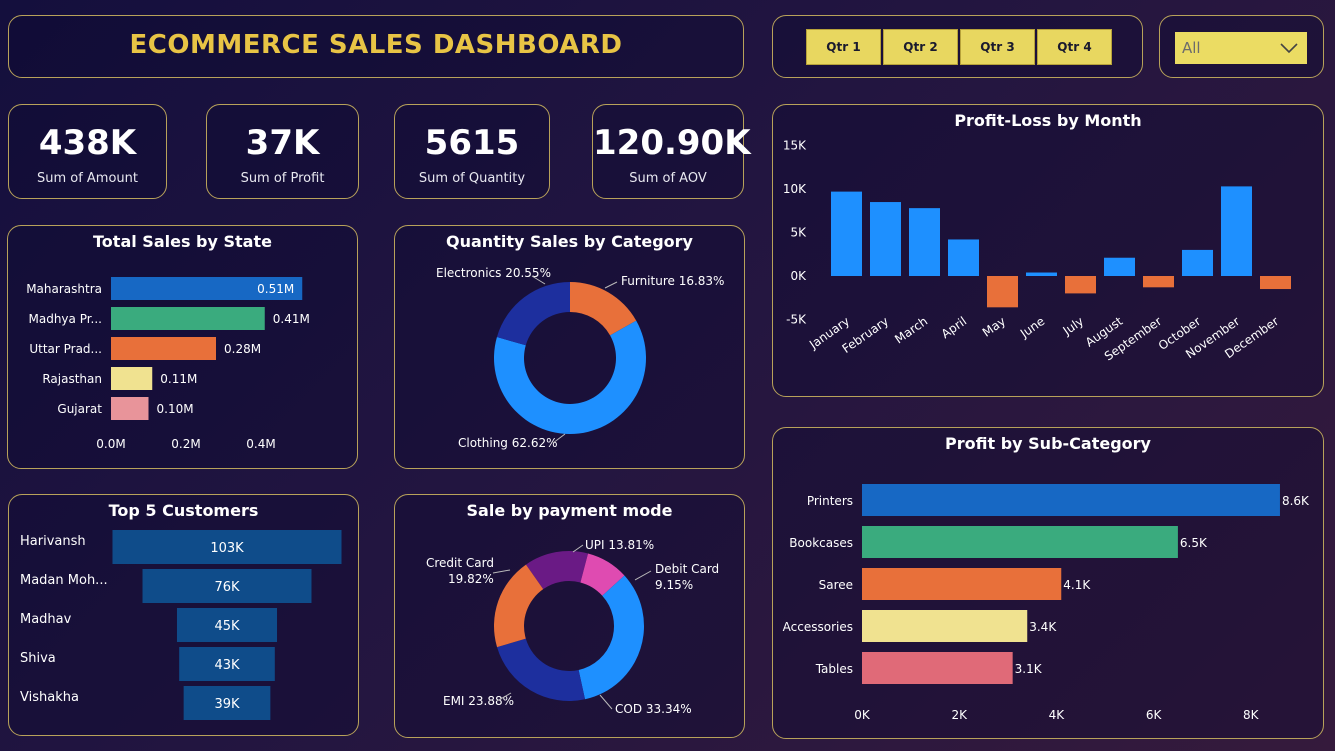 This screenshot has width=1335, height=751. What do you see at coordinates (1057, 715) in the screenshot?
I see `x-tick-label: 4K` at bounding box center [1057, 715].